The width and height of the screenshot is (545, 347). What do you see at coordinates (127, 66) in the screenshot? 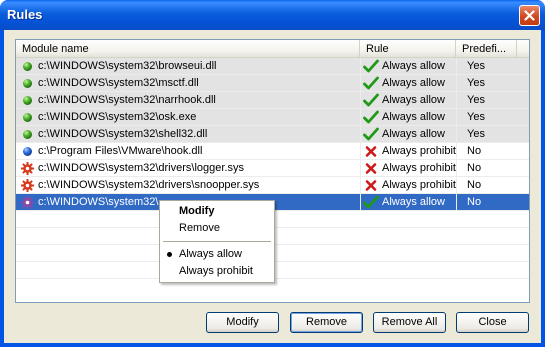
I see `module-name-cell: c:\WINDOWS\system32\browseui.dll` at bounding box center [127, 66].